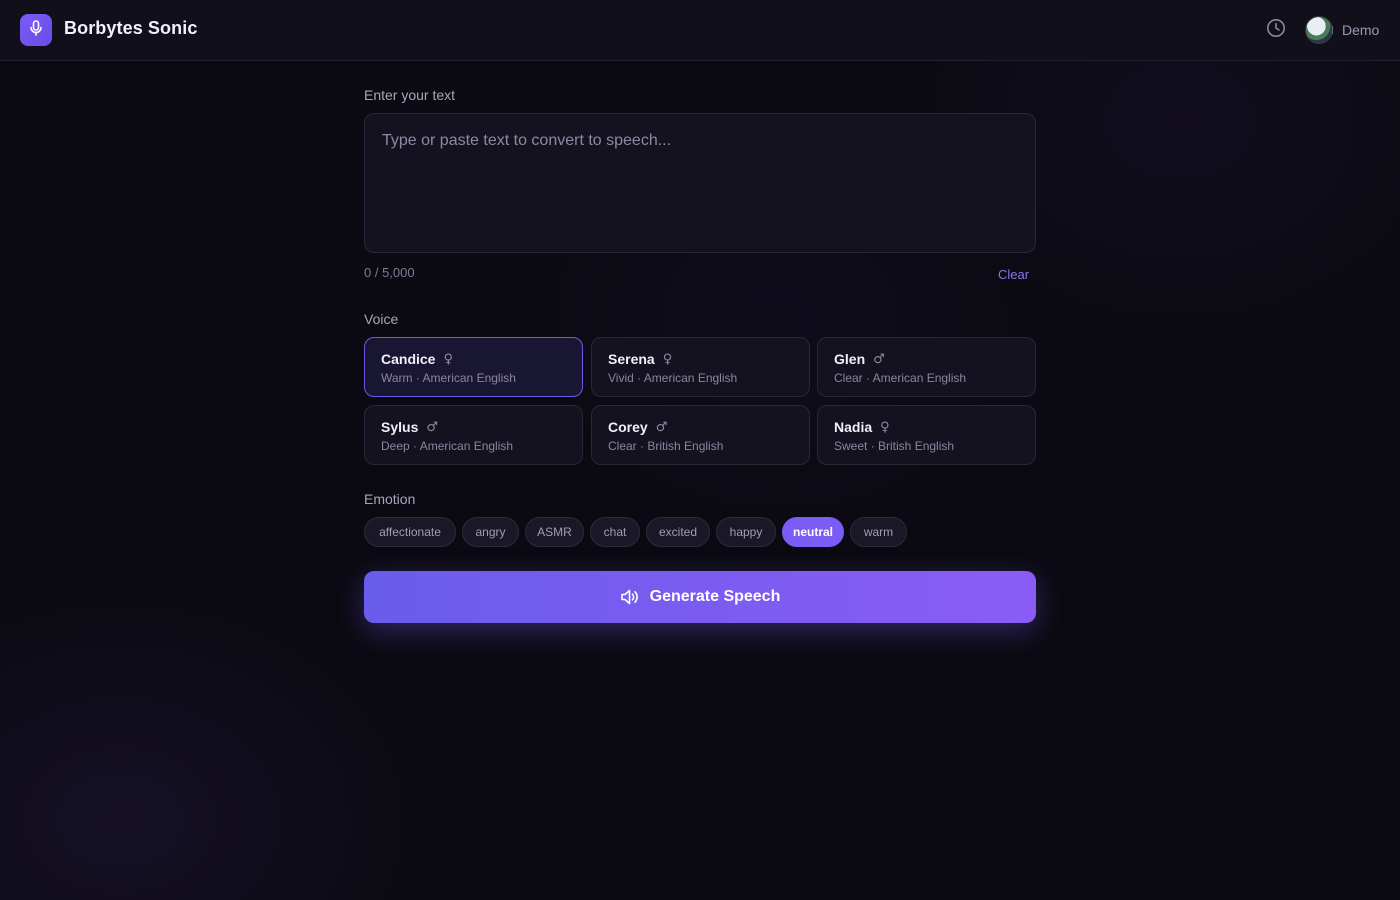 Image resolution: width=1400 pixels, height=900 pixels. Describe the element at coordinates (1332, 30) in the screenshot. I see `divider` at that location.